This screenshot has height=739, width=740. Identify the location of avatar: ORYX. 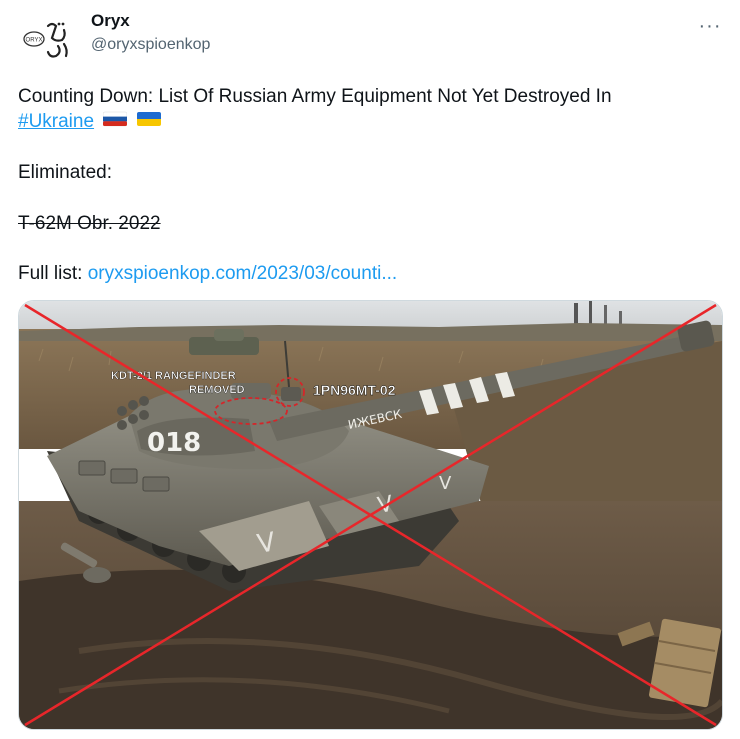
(48, 40).